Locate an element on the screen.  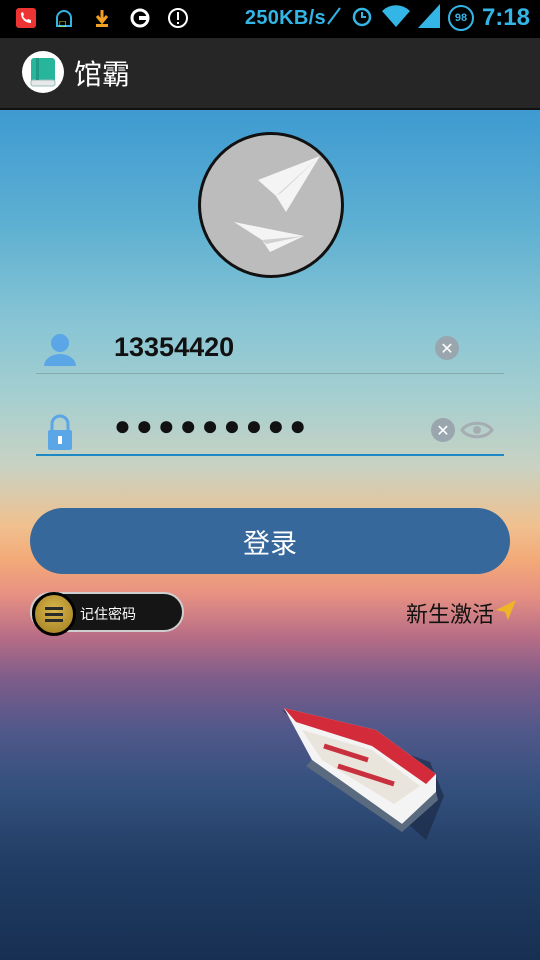
alert-icon is located at coordinates (178, 18).